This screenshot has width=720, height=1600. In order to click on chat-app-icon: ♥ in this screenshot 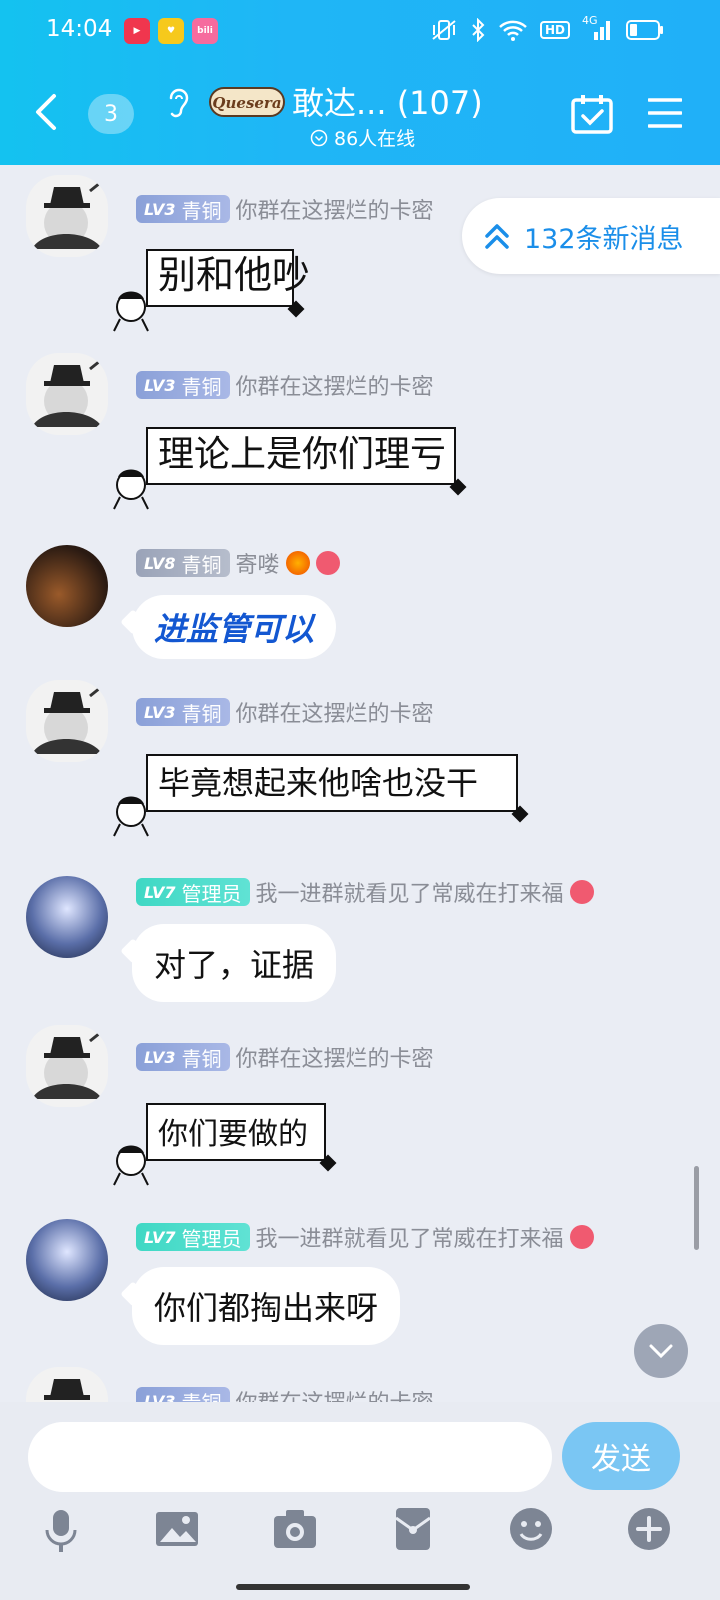, I will do `click(171, 31)`.